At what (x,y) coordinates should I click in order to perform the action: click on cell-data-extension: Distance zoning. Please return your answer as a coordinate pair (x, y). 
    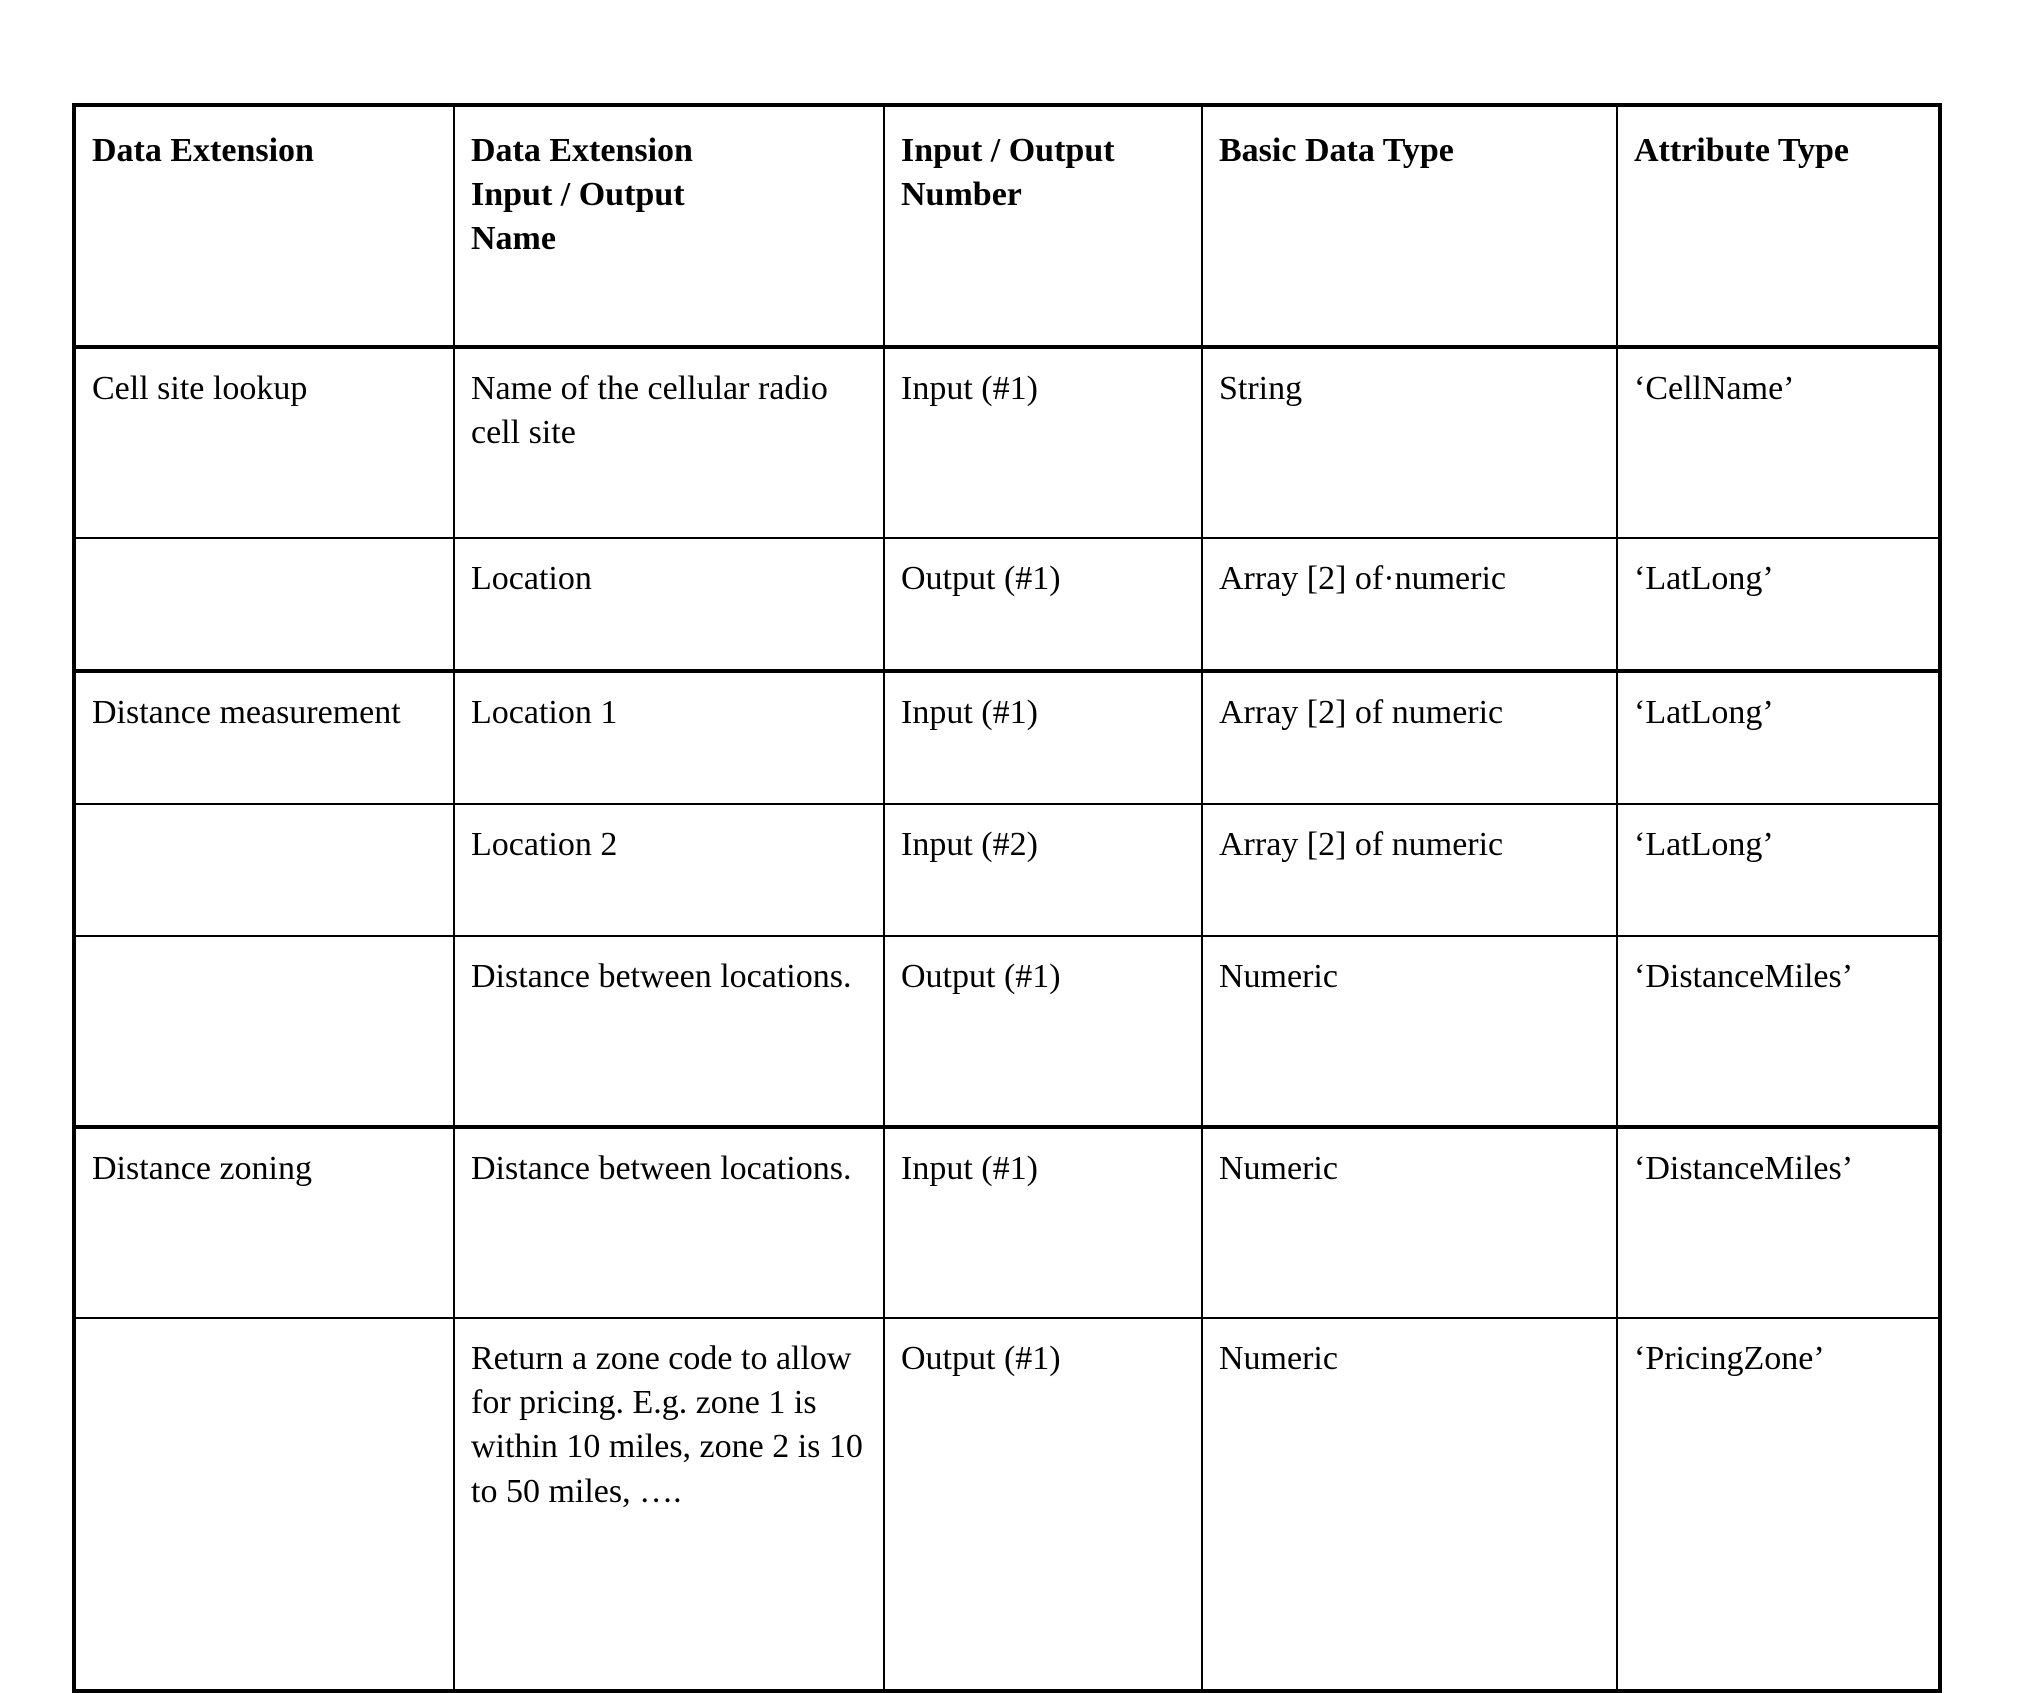
    Looking at the image, I should click on (264, 1222).